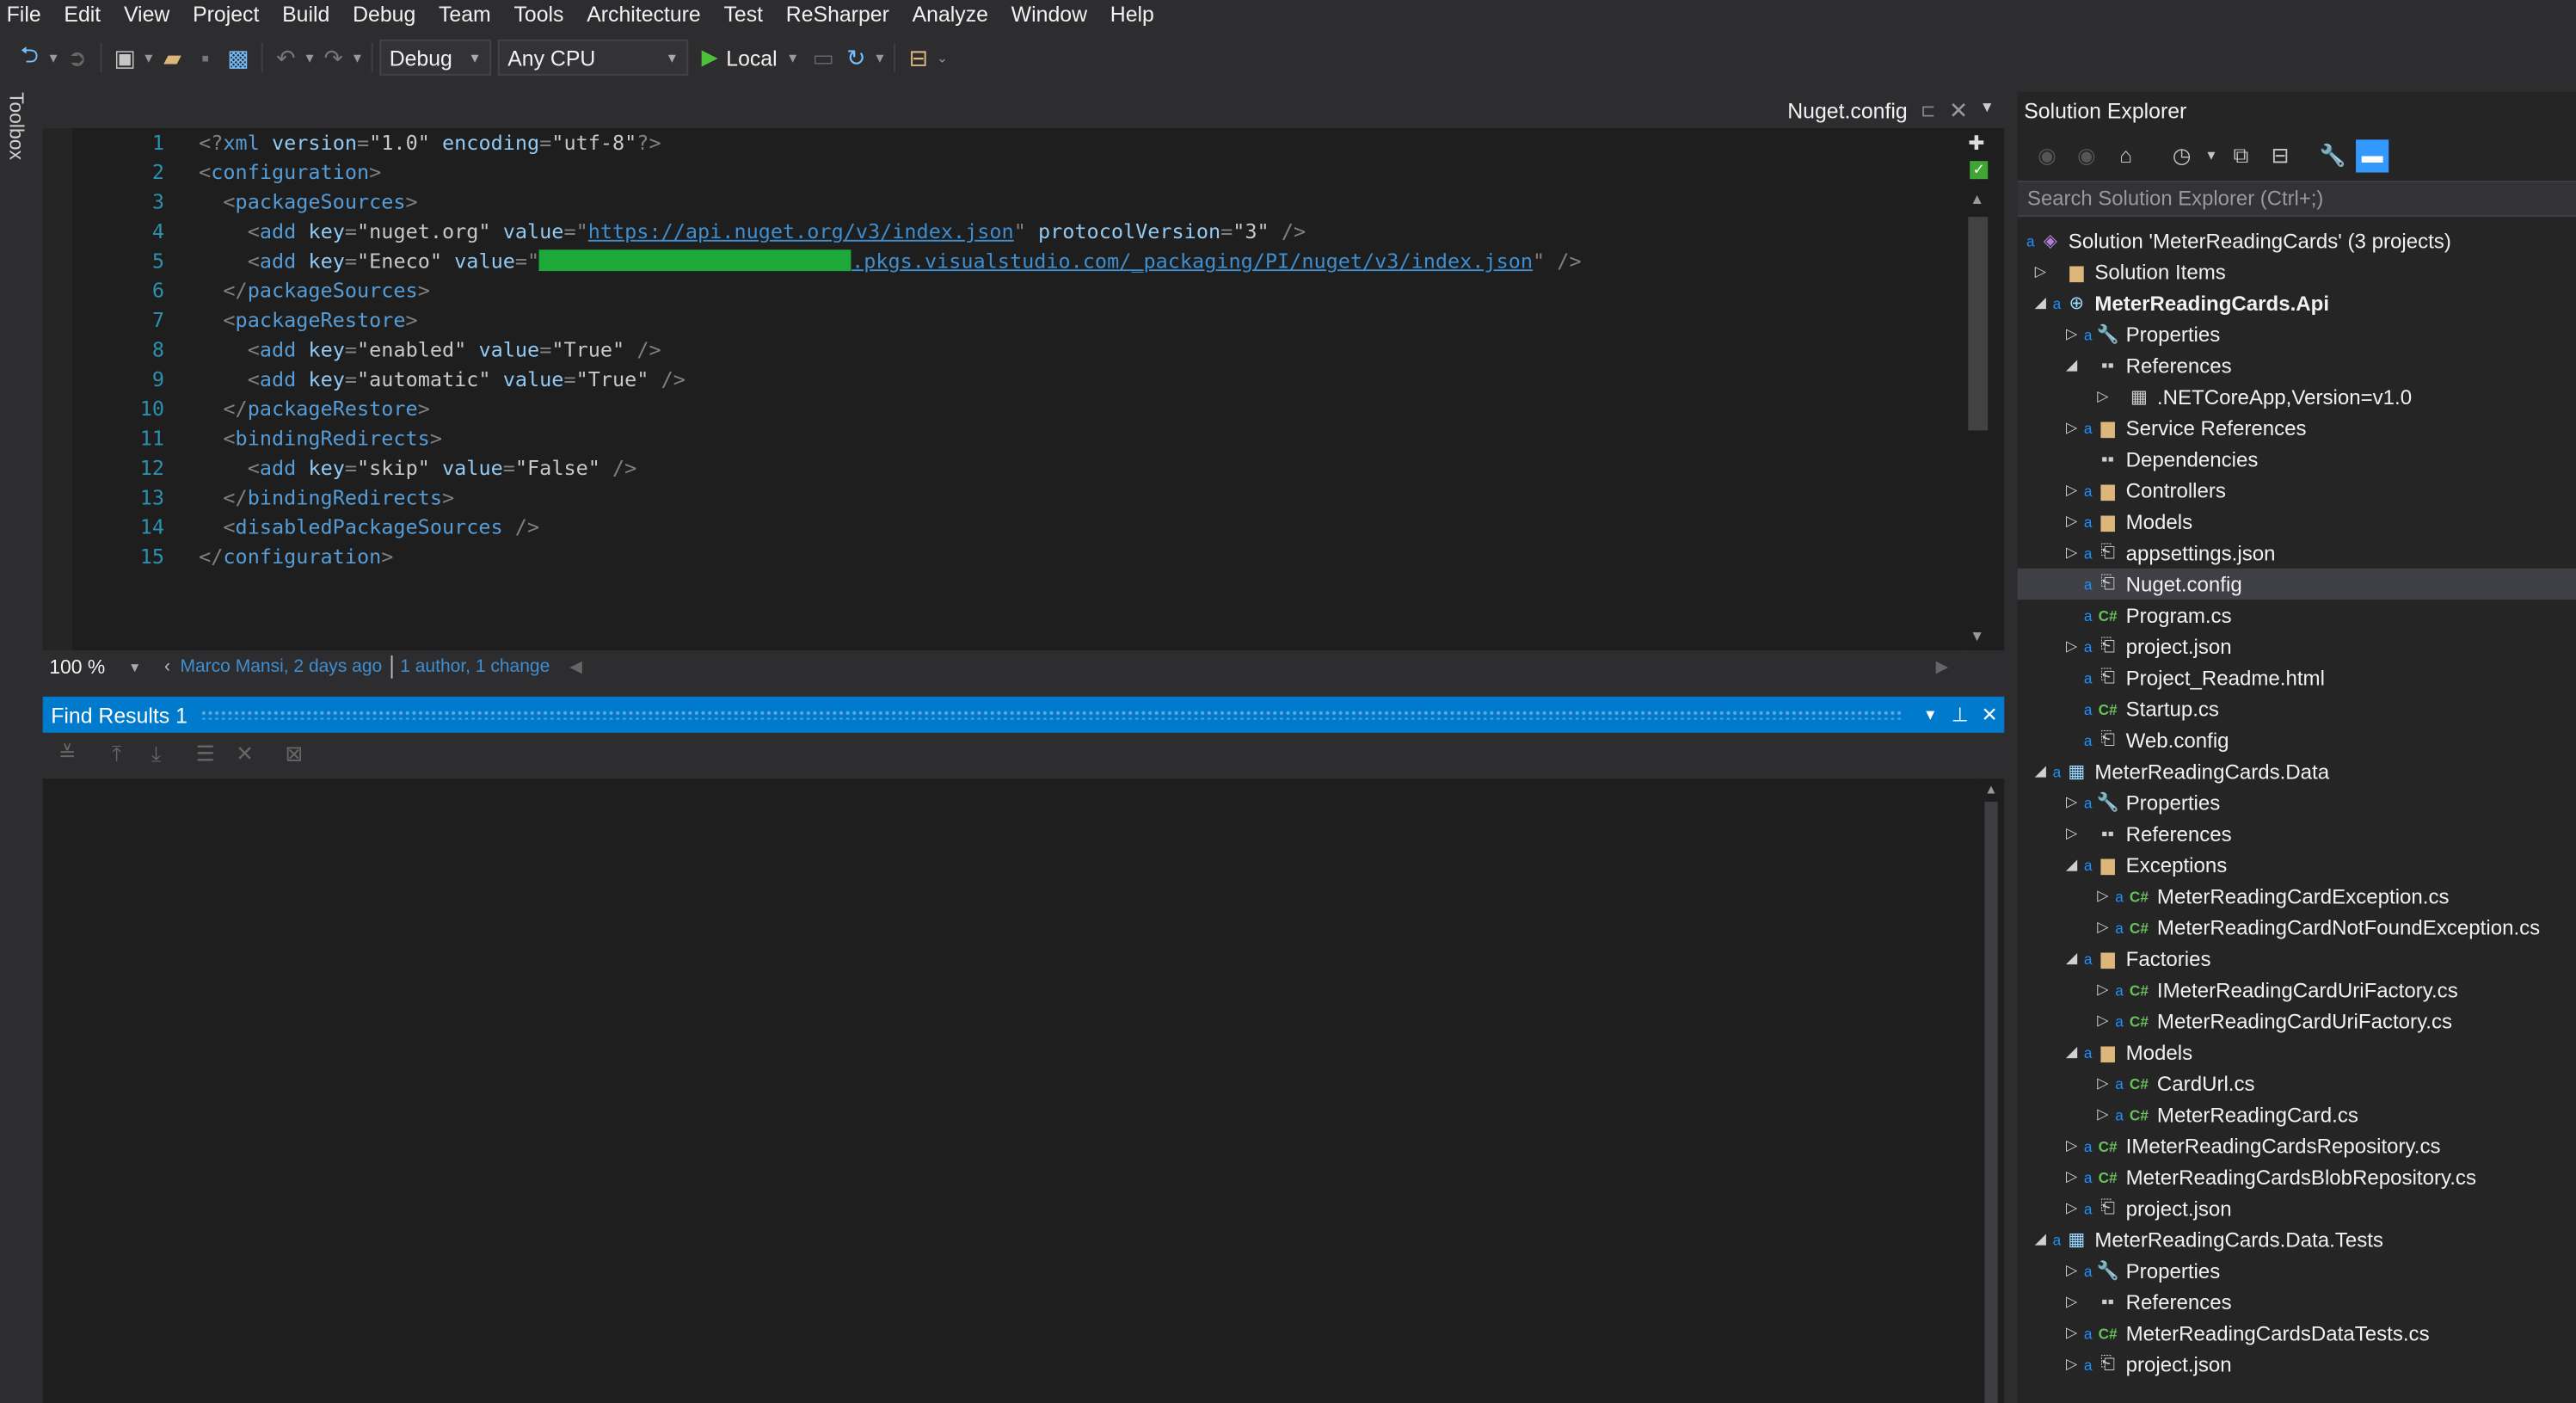 This screenshot has width=2576, height=1403. Describe the element at coordinates (2297, 302) in the screenshot. I see `tree-item-project: ◢ a ⊕ MeterReadingCards.Api` at that location.